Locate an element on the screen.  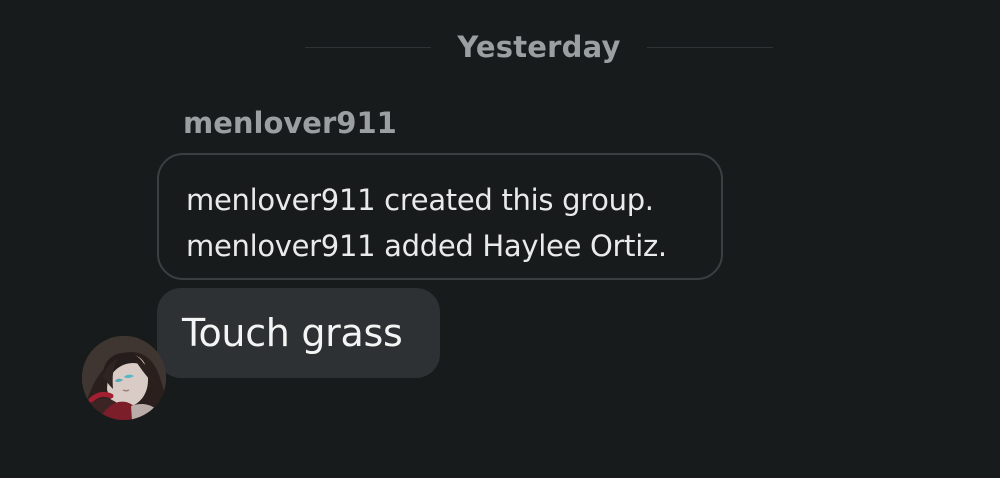
message-text: Touch grass is located at coordinates (292, 333).